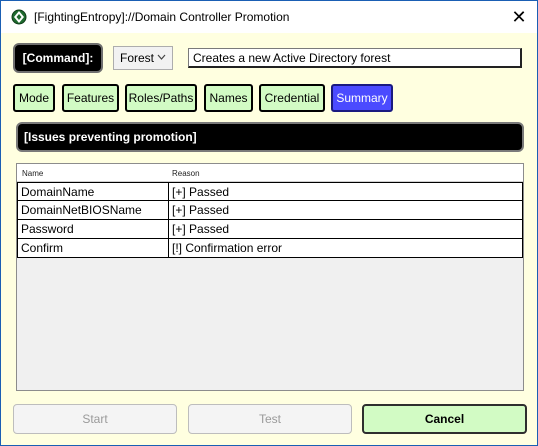 This screenshot has height=446, width=538. Describe the element at coordinates (58, 192) in the screenshot. I see `row-name-cell: DomainName` at that location.